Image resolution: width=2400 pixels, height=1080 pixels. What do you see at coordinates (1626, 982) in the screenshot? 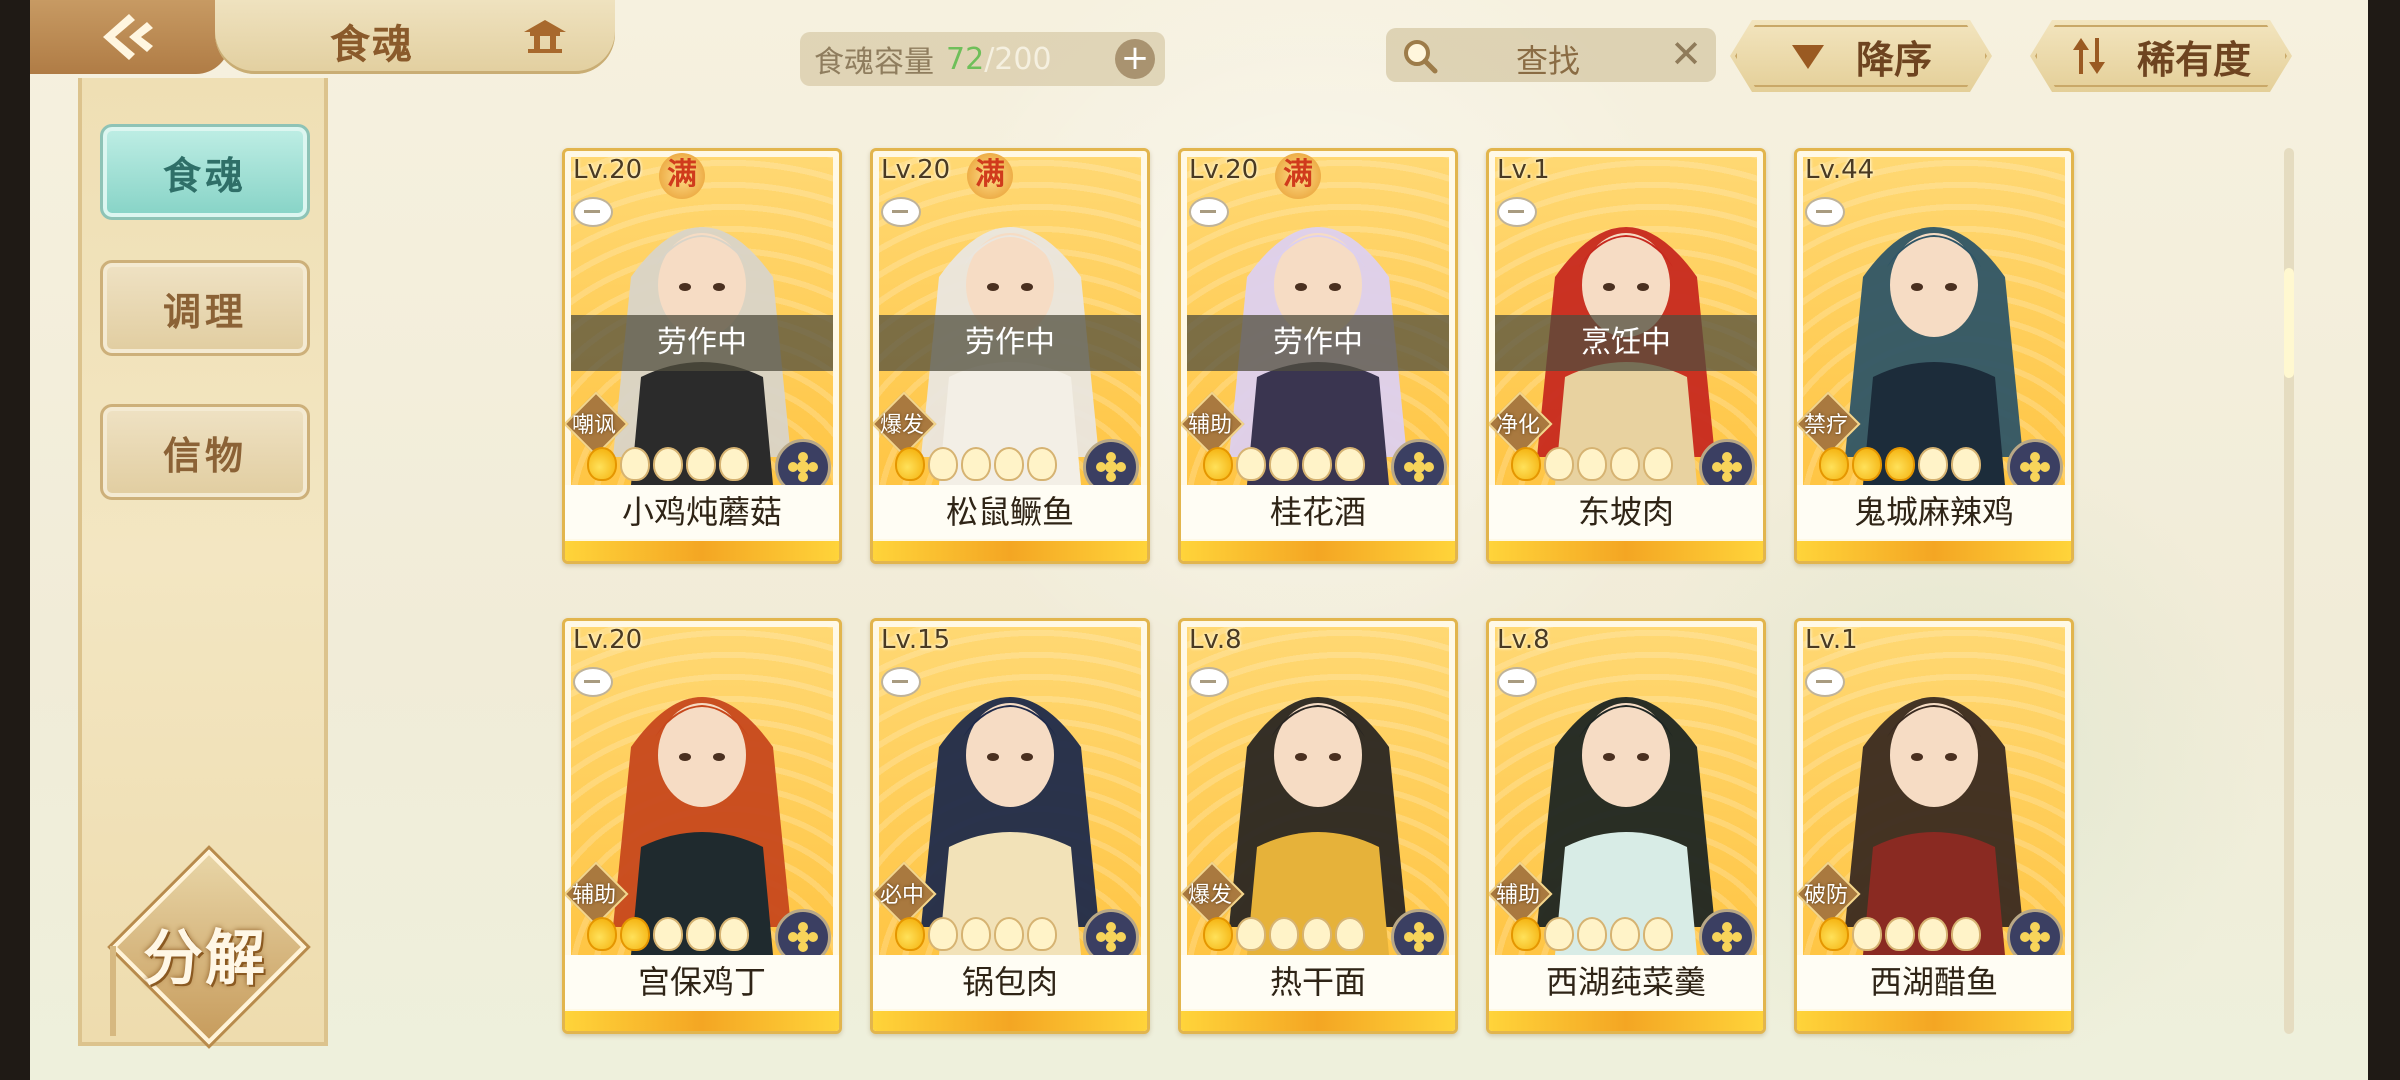
I see `food-soul-name: 西湖莼菜羹` at bounding box center [1626, 982].